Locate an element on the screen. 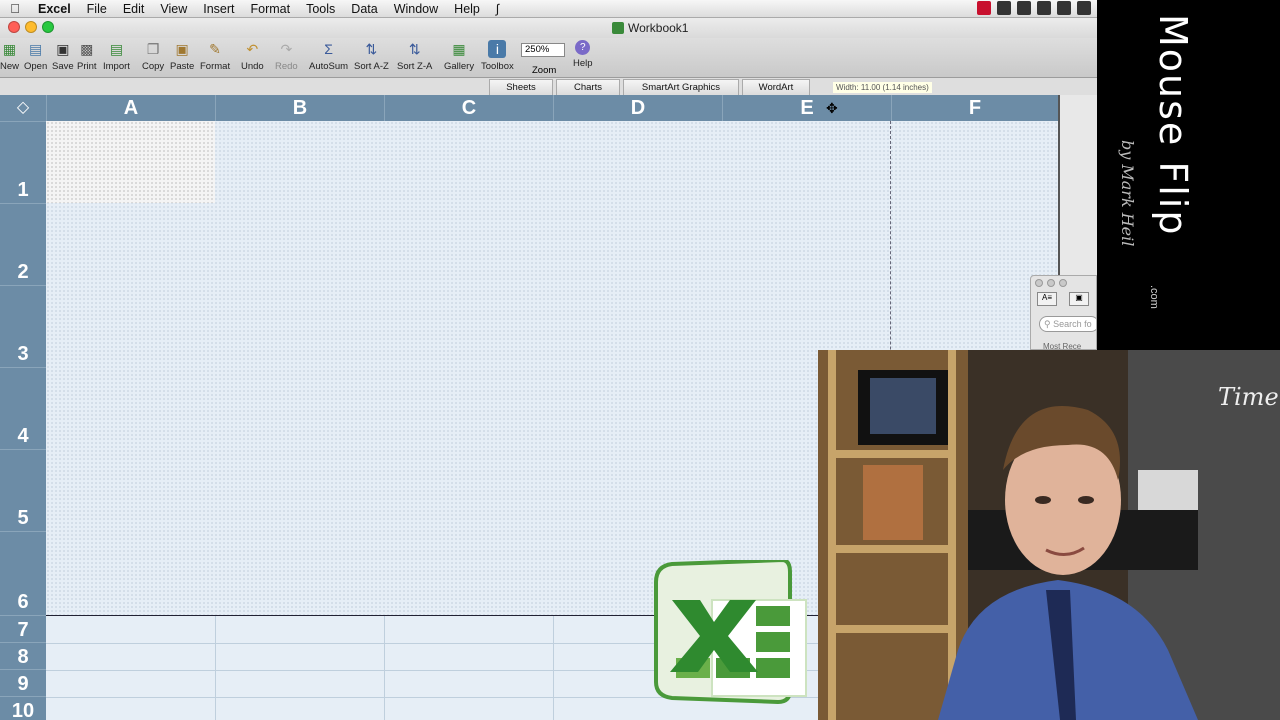 The width and height of the screenshot is (1280, 720). window-controls is located at coordinates (31, 27).